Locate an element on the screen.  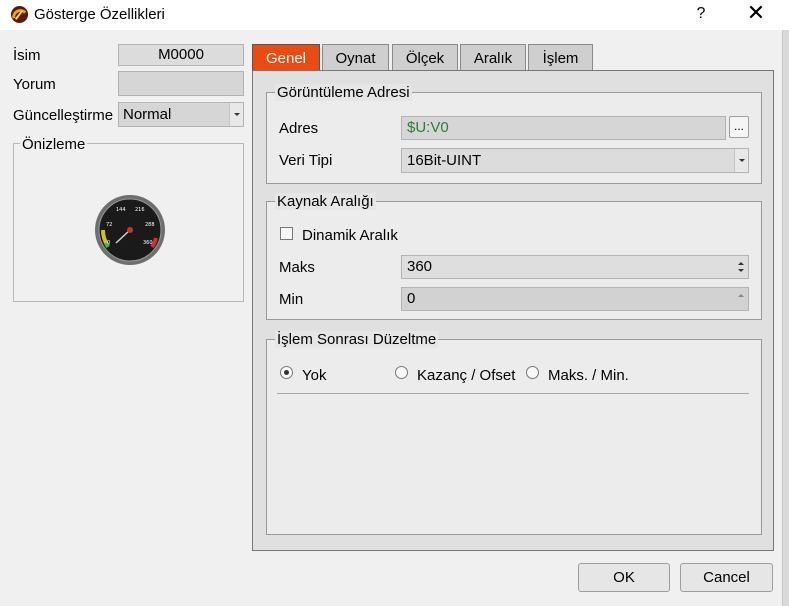
name-label: İsim is located at coordinates (27, 55).